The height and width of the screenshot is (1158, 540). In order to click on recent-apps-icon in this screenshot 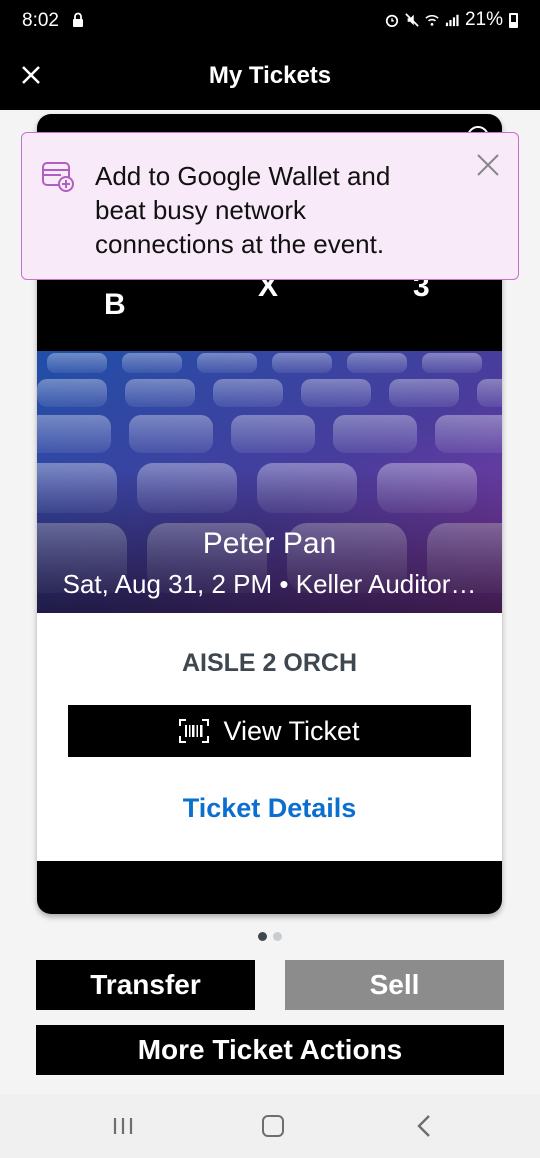, I will do `click(123, 1126)`.